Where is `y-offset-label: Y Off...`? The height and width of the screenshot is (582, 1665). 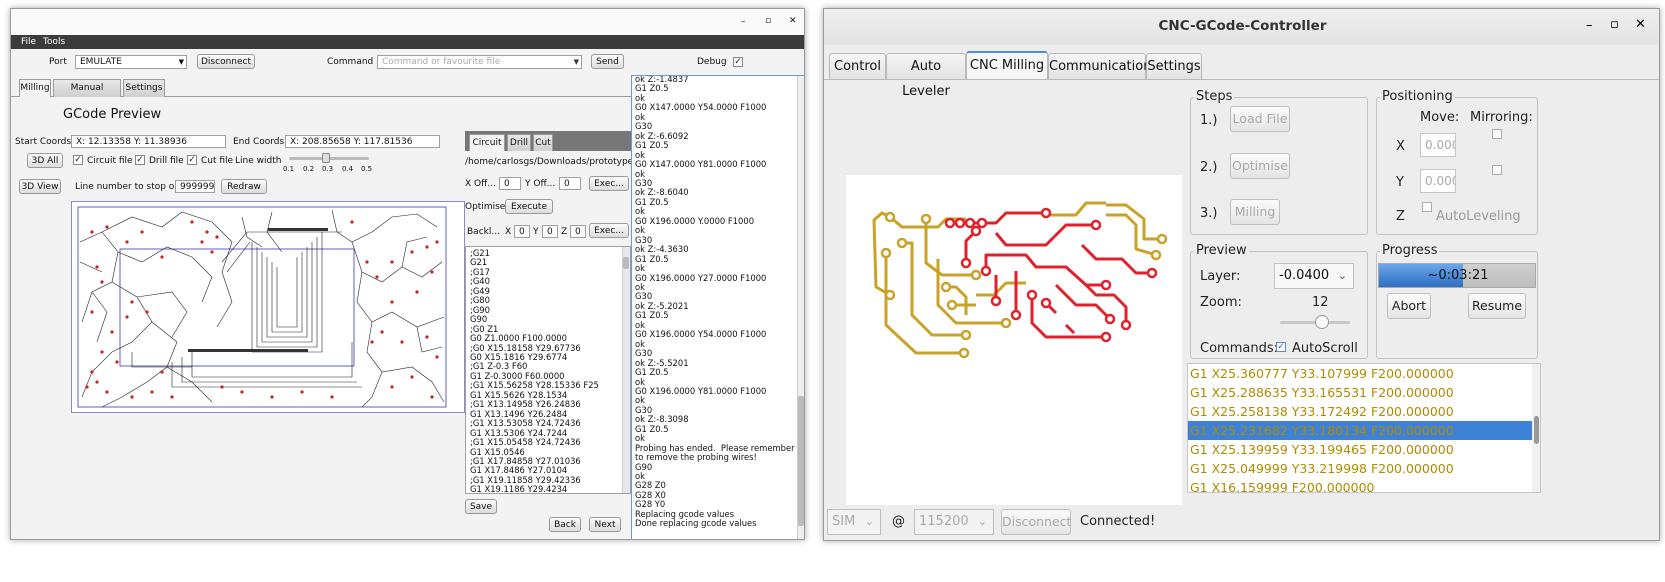 y-offset-label: Y Off... is located at coordinates (540, 184).